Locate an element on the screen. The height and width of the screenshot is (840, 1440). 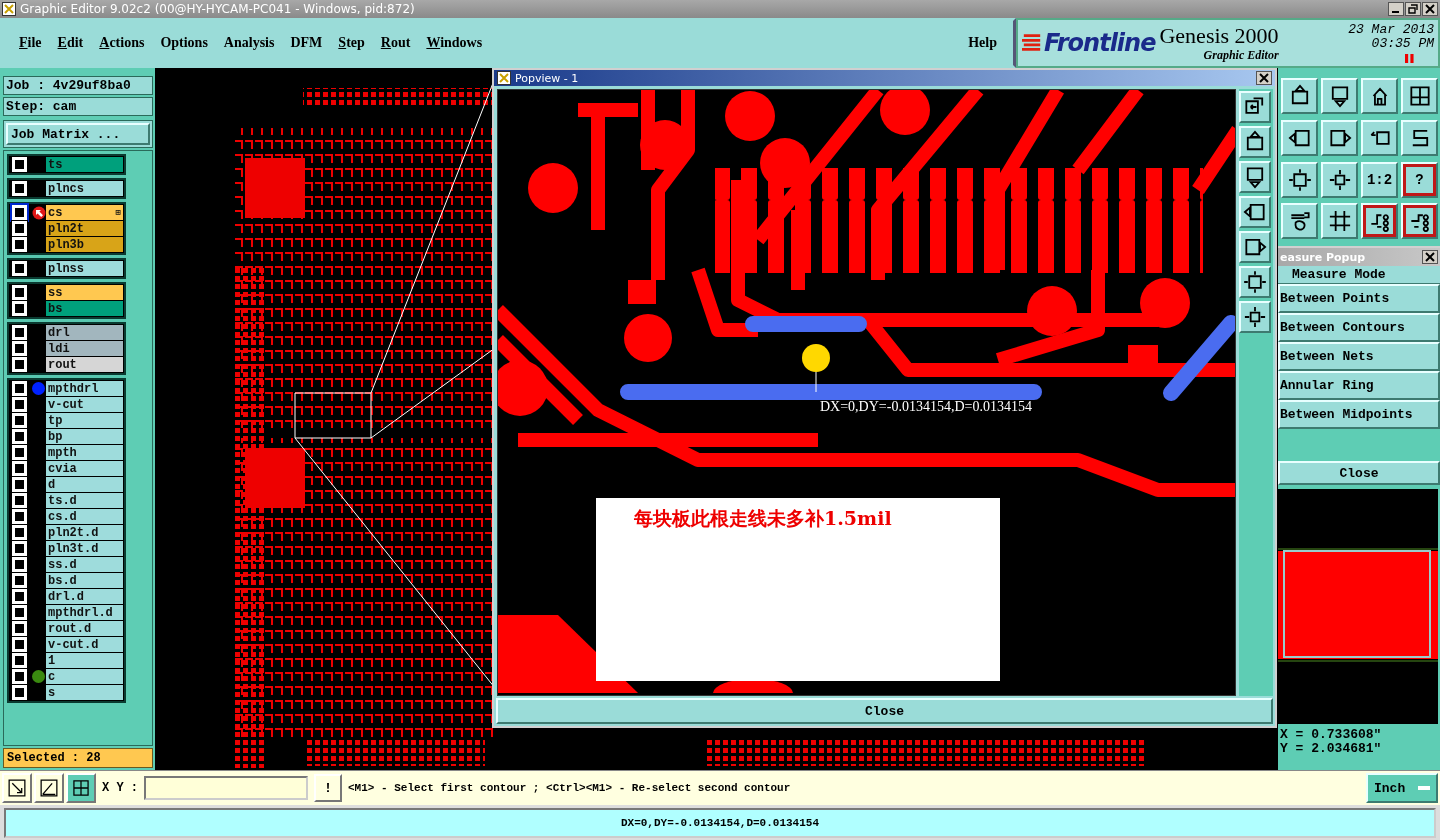
mode-button: Between Contours is located at coordinates (1359, 327).